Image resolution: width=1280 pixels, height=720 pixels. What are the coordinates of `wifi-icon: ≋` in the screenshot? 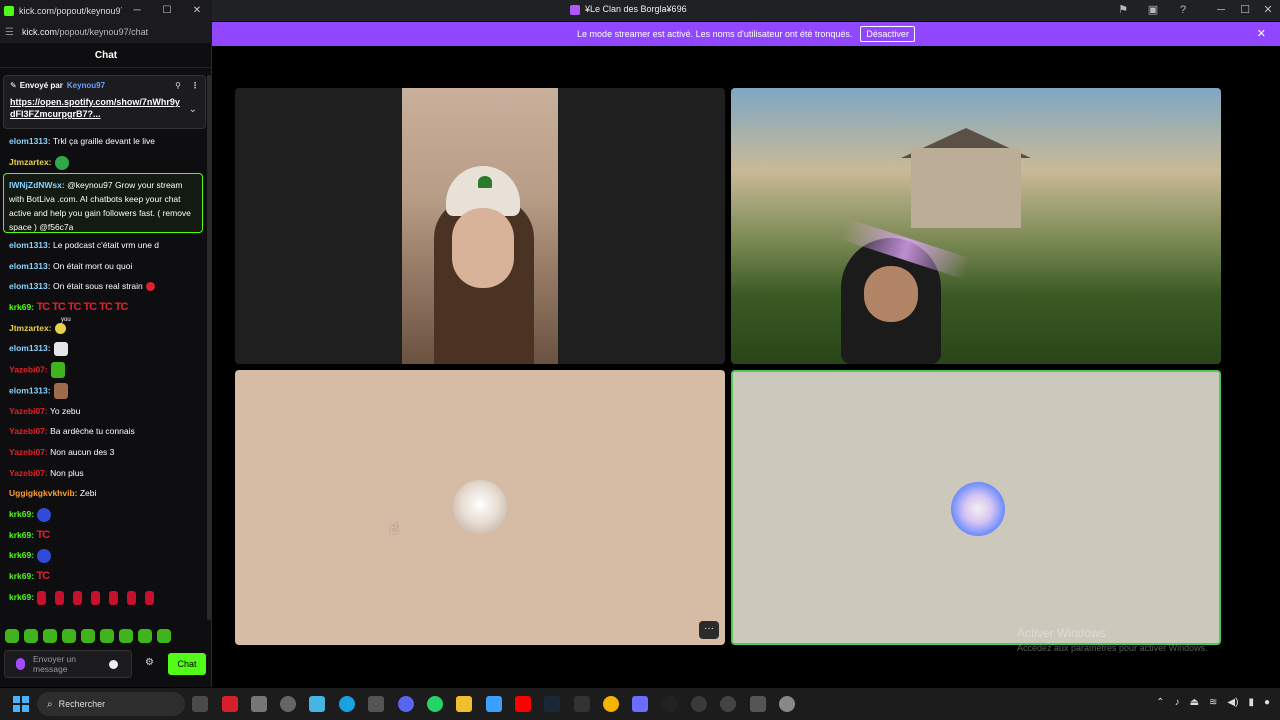 It's located at (1213, 702).